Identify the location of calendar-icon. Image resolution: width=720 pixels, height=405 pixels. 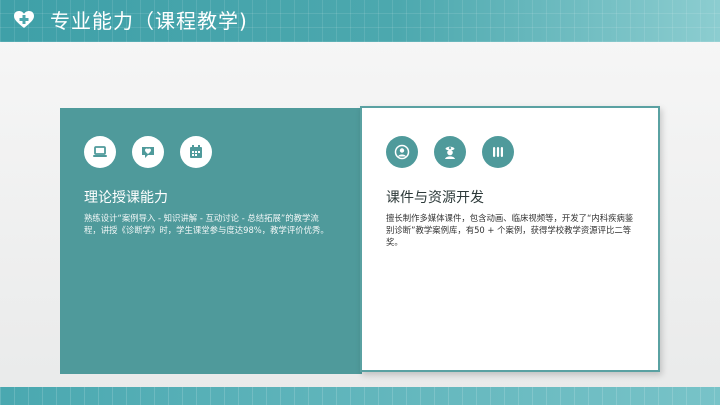
(196, 152).